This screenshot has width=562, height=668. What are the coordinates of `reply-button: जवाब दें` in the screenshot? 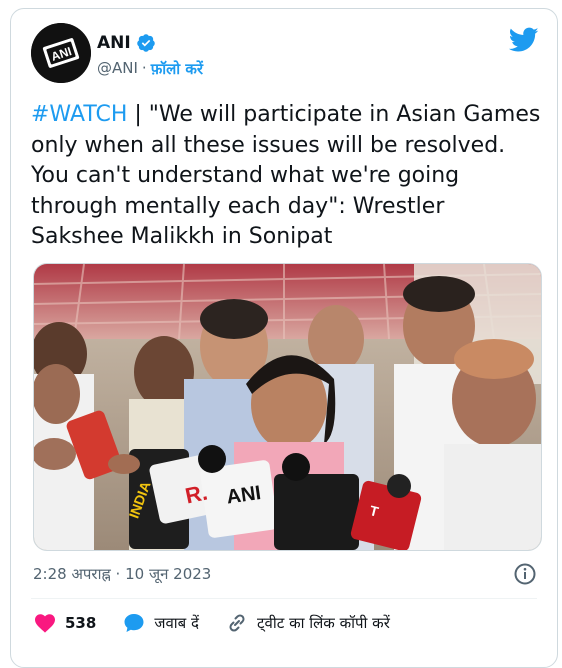 It's located at (160, 623).